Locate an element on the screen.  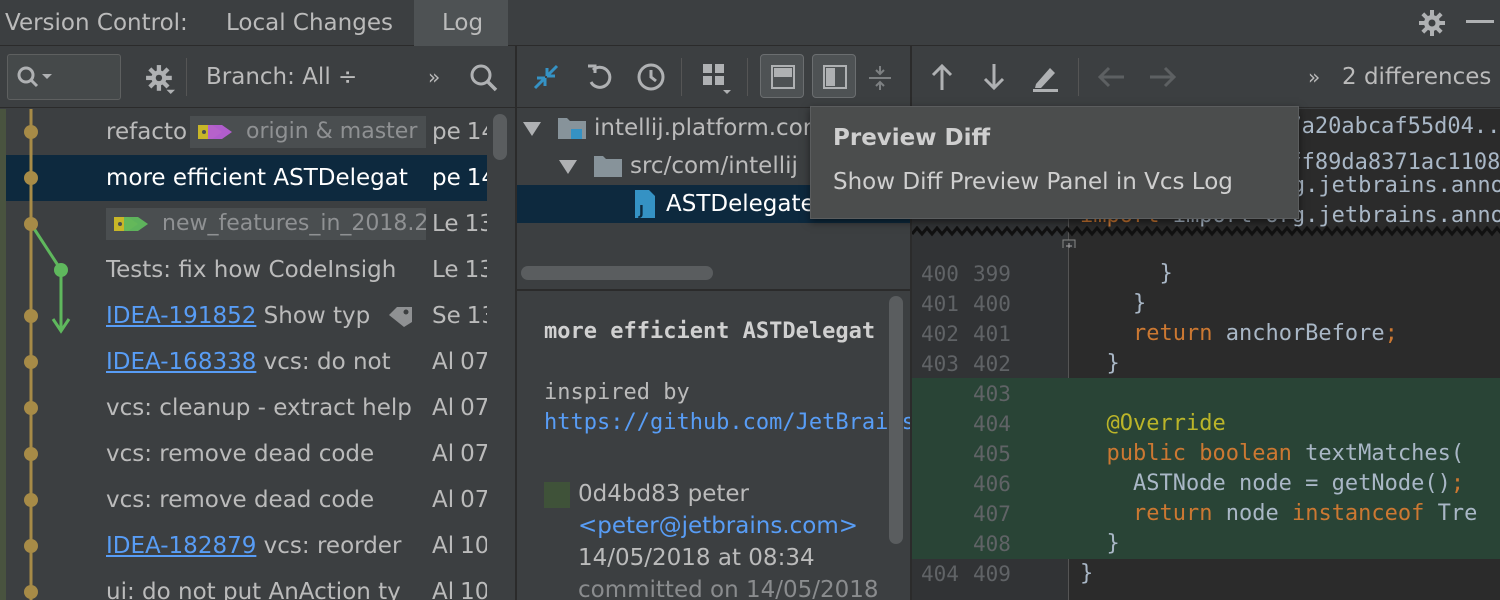
line-number-right: 401 is located at coordinates (992, 334).